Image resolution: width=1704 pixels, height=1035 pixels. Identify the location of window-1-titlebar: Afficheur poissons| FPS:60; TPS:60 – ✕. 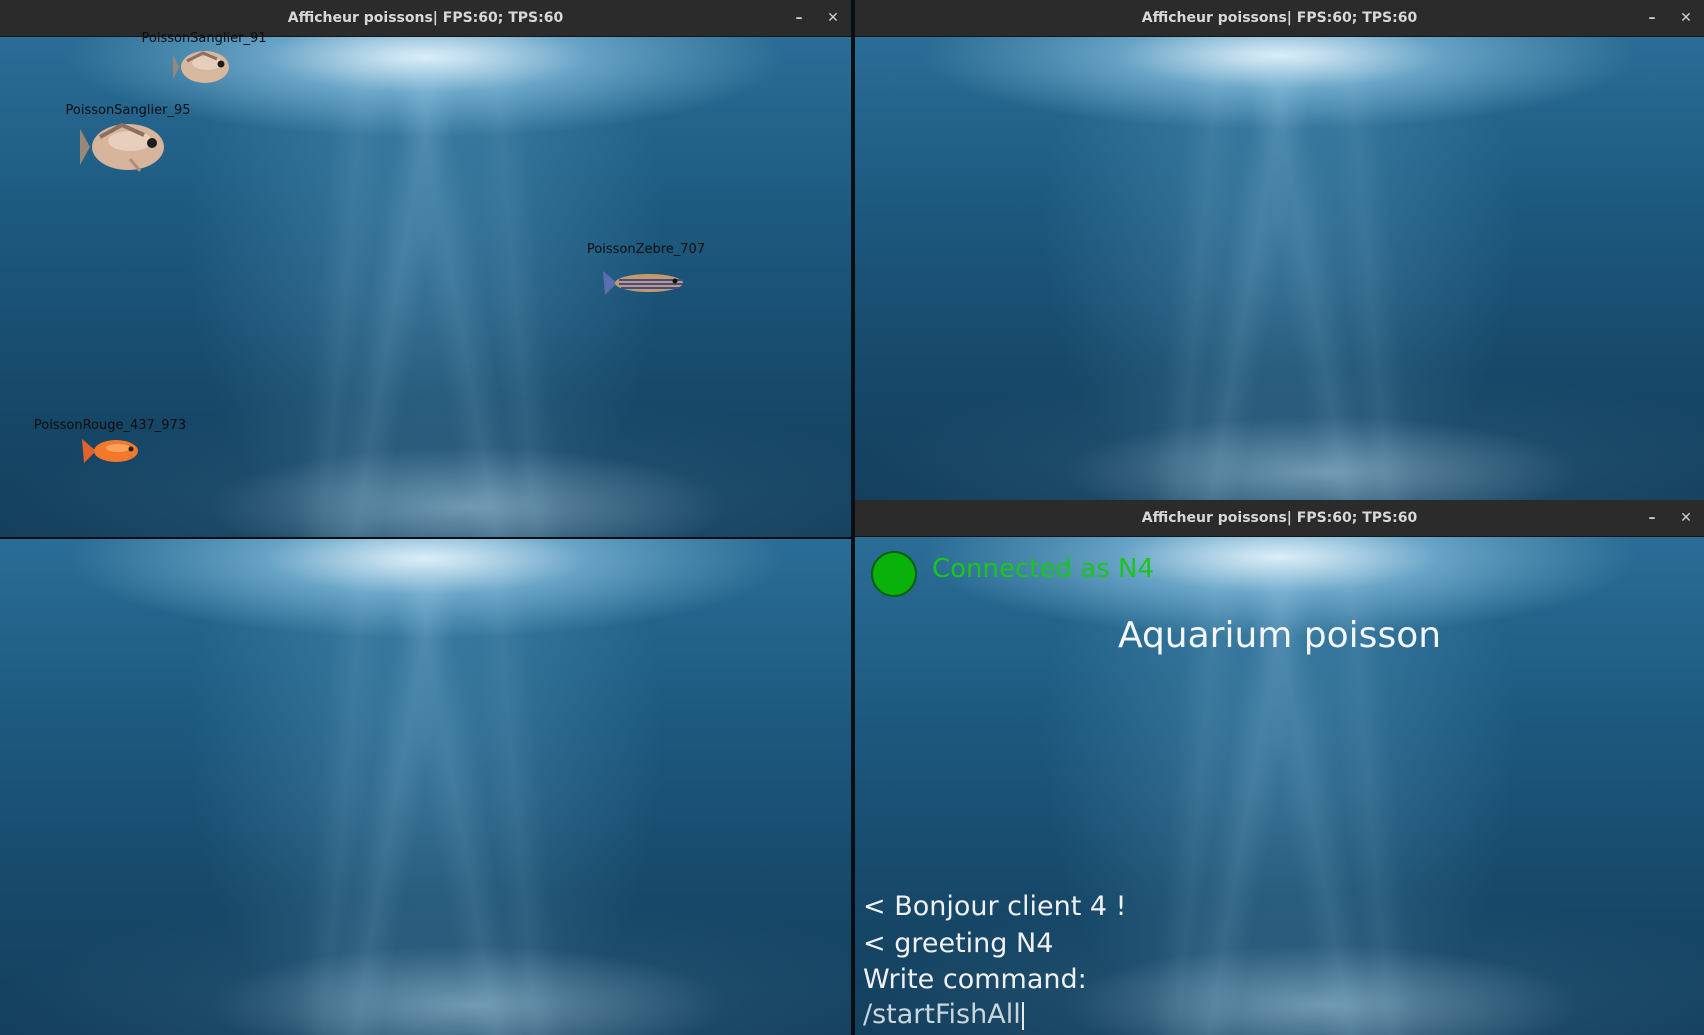
(425, 18).